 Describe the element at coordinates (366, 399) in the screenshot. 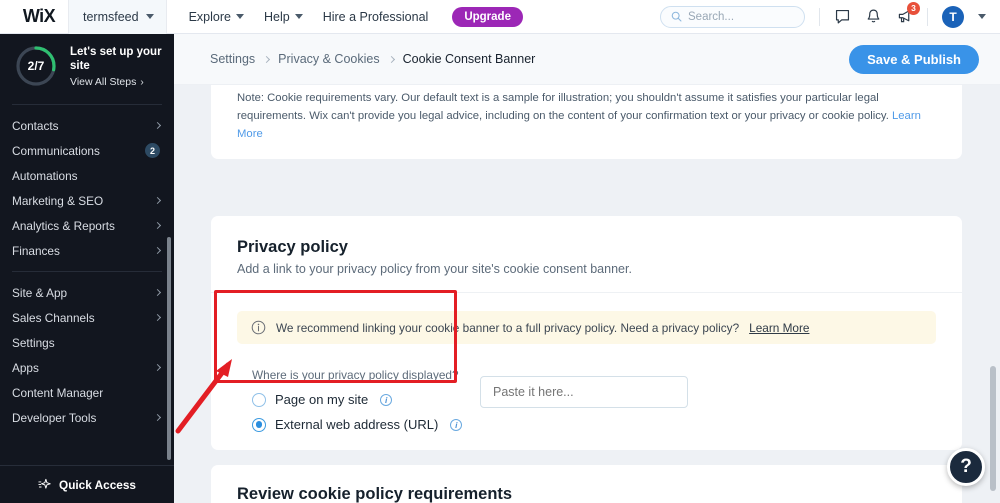

I see `radio-page-on-my-site: Page on my site i` at that location.